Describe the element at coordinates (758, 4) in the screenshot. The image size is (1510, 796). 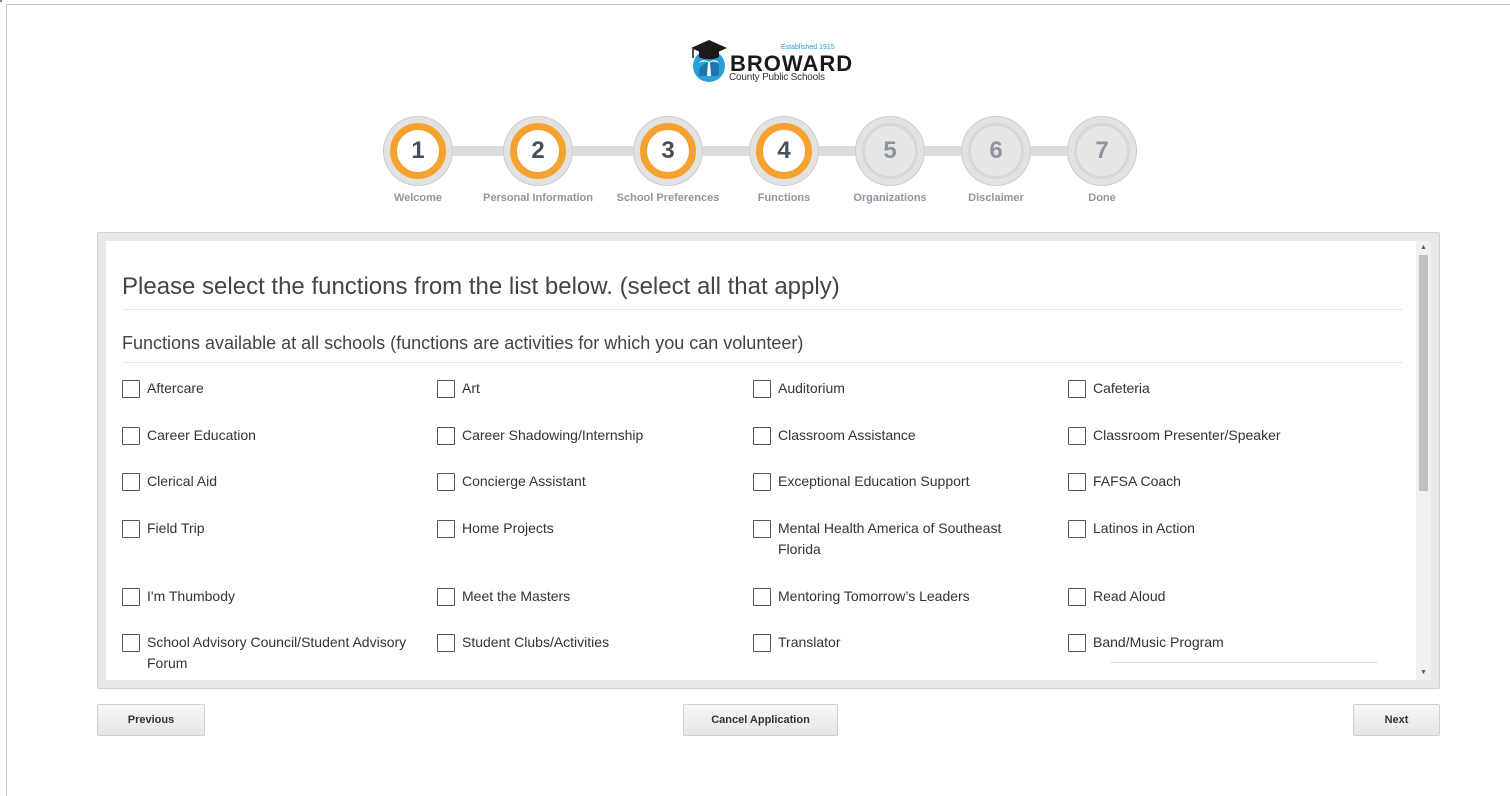
I see `window-top-border` at that location.